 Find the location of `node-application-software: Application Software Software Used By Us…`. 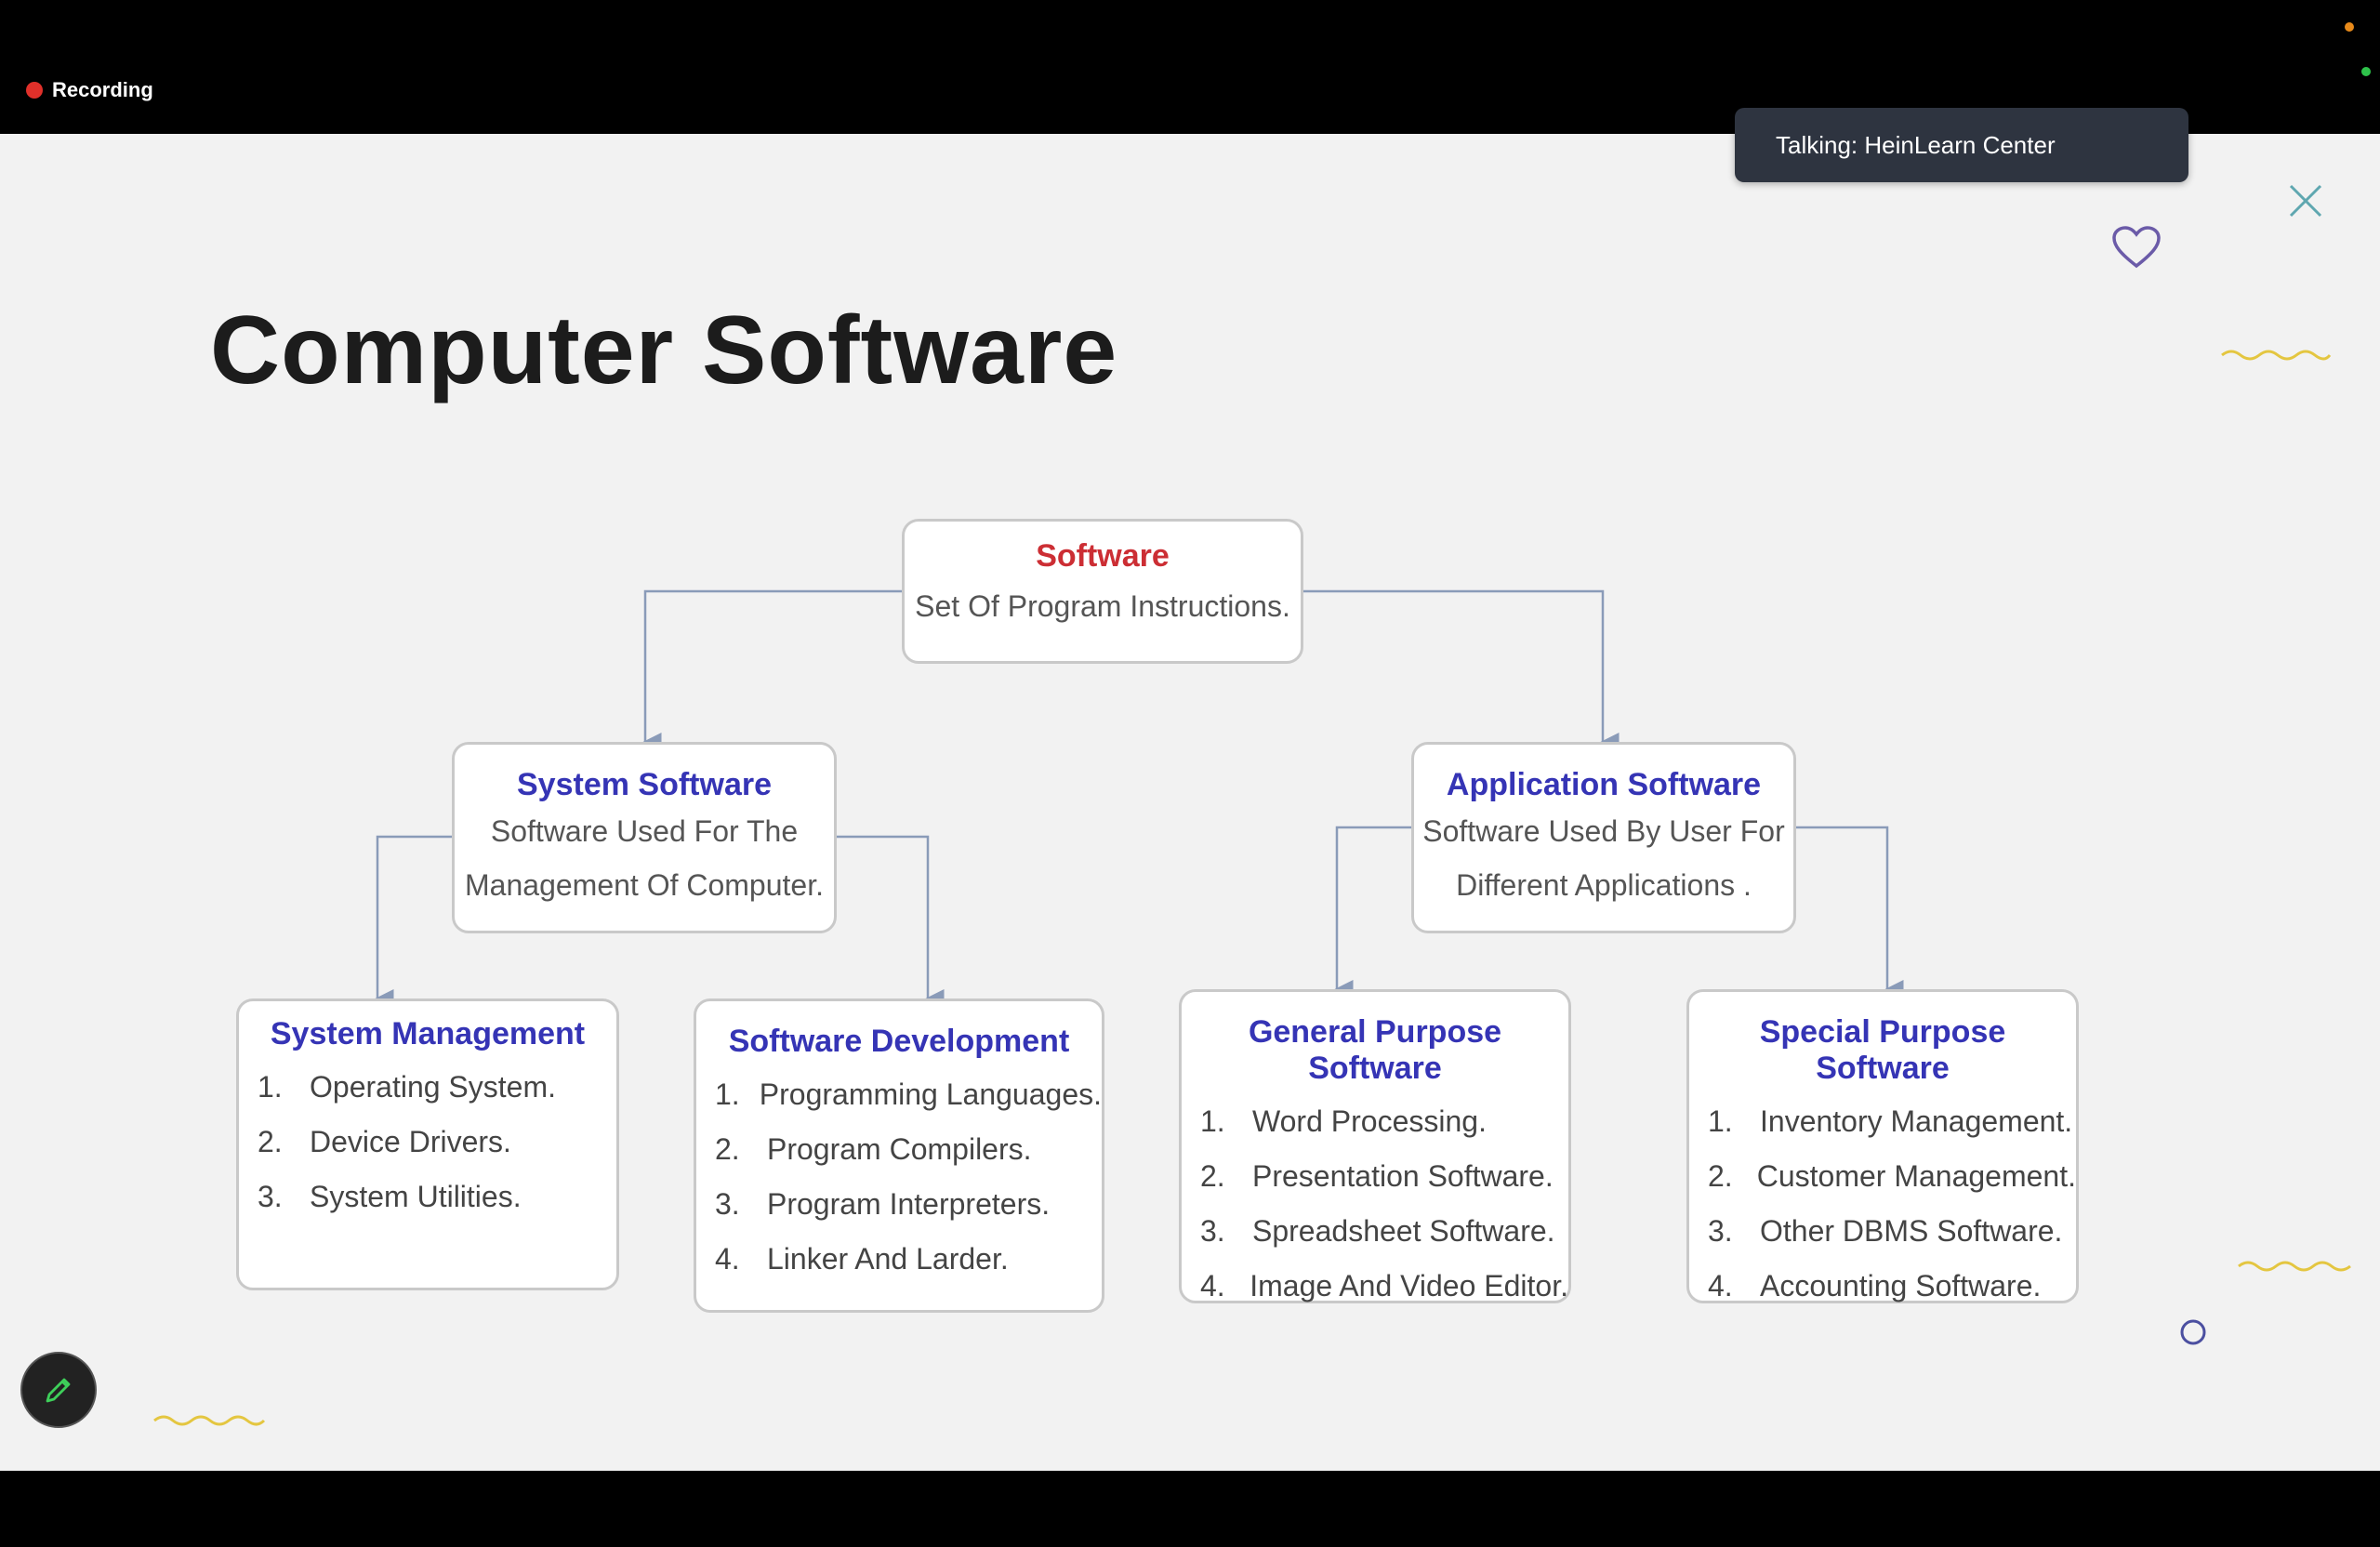

node-application-software: Application Software Software Used By Us… is located at coordinates (1603, 837).